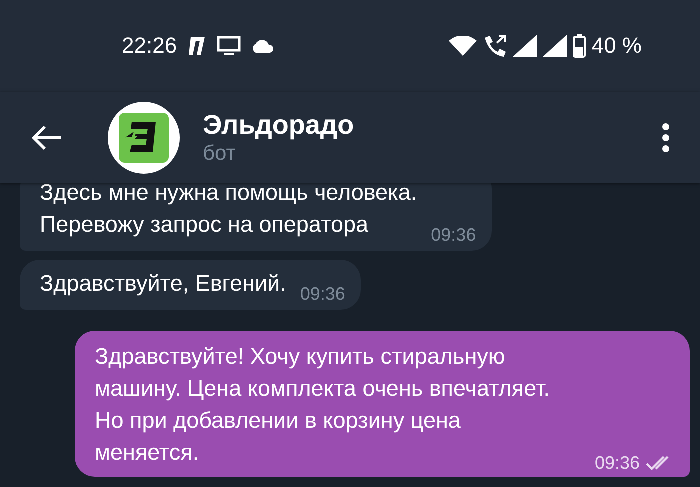  What do you see at coordinates (197, 46) in the screenshot?
I see `notification-icon` at bounding box center [197, 46].